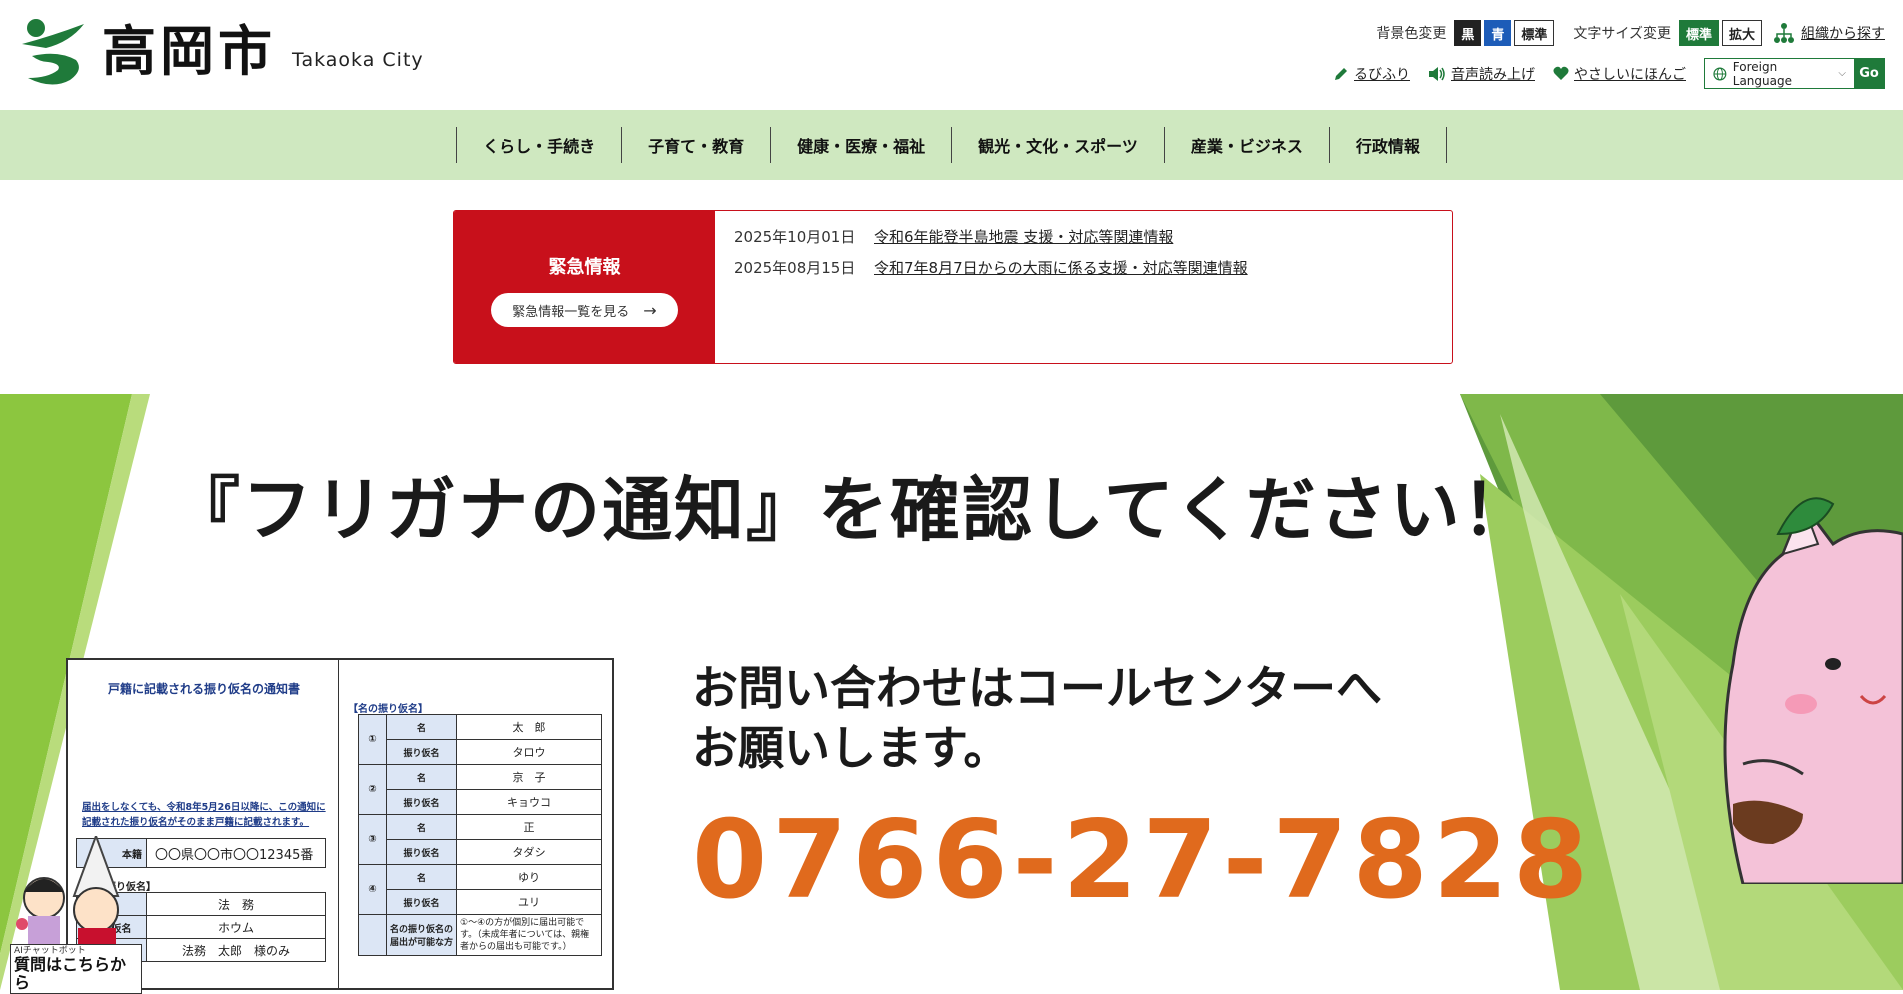 This screenshot has height=994, width=1903. What do you see at coordinates (189, 51) in the screenshot?
I see `logo-text: 高岡市` at bounding box center [189, 51].